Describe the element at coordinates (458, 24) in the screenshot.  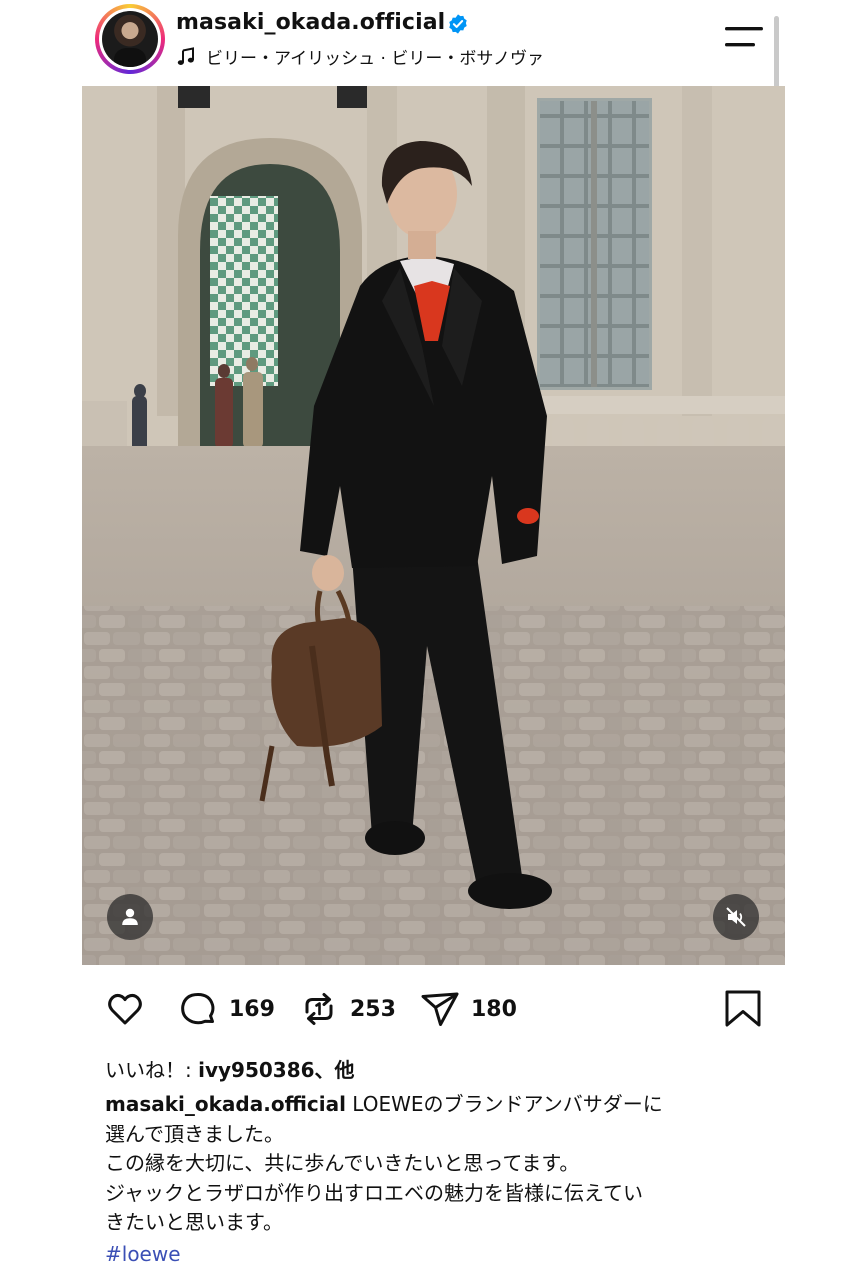
I see `verified-badge-icon` at that location.